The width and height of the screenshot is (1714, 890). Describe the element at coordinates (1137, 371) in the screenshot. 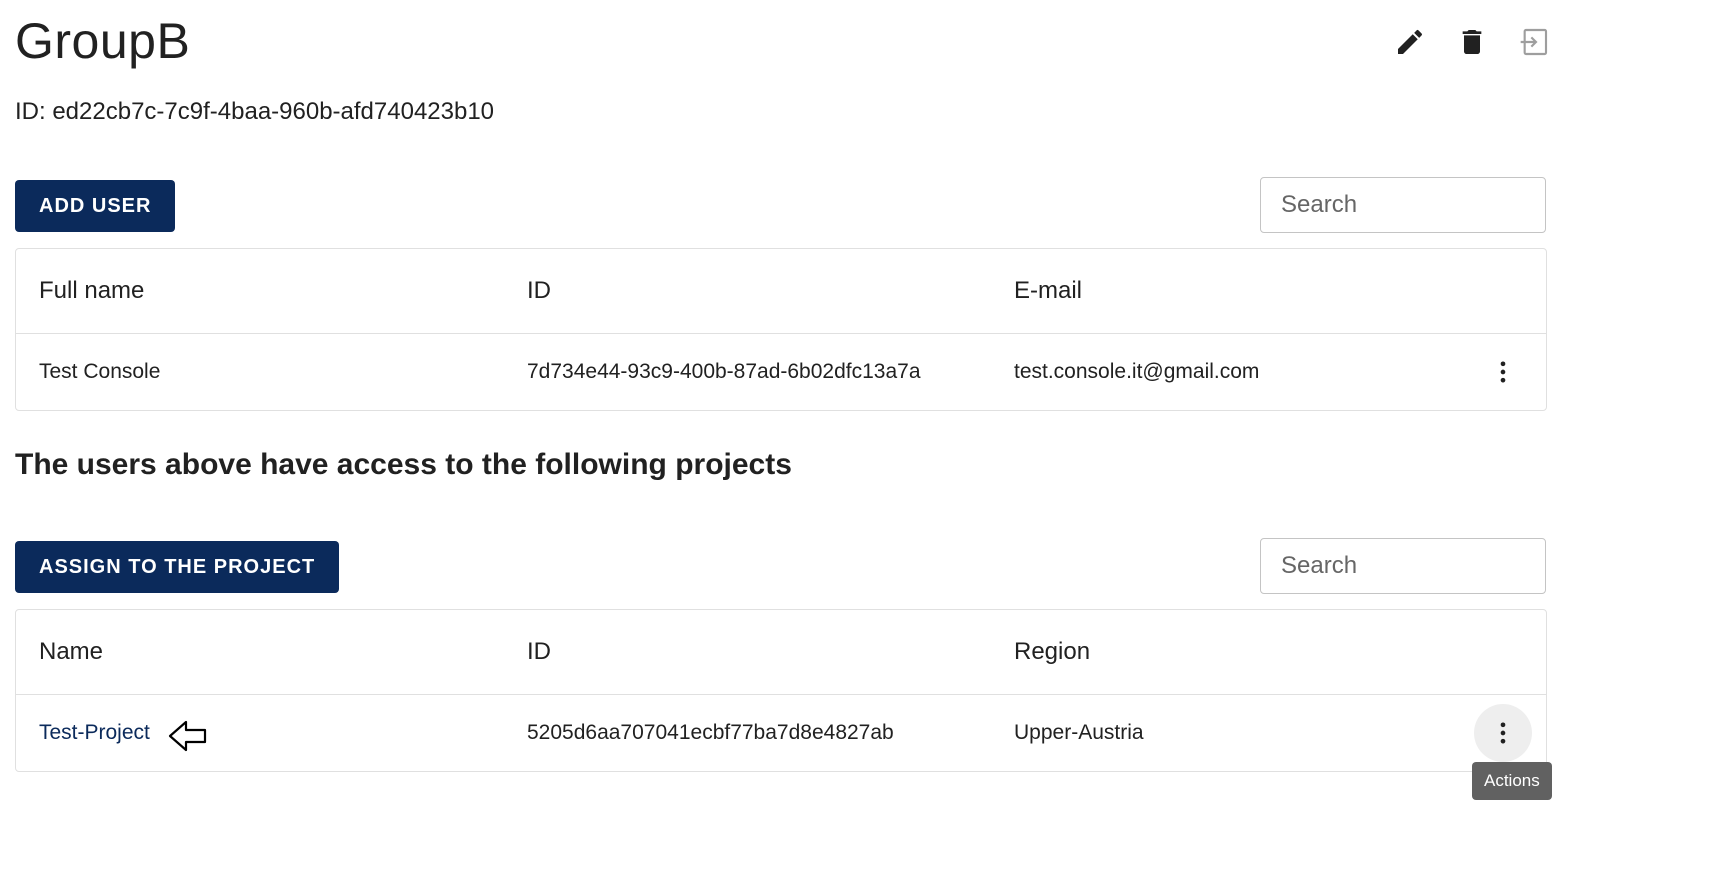

I see `user-email: test.console.it@gmail.com` at that location.